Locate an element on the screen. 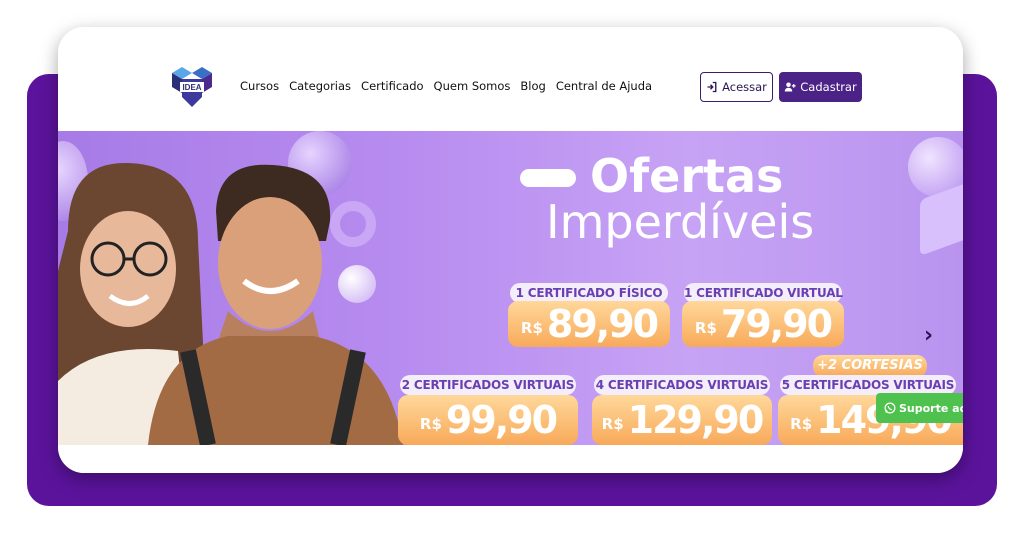 Image resolution: width=1024 pixels, height=536 pixels. card-bottom-strip is located at coordinates (510, 459).